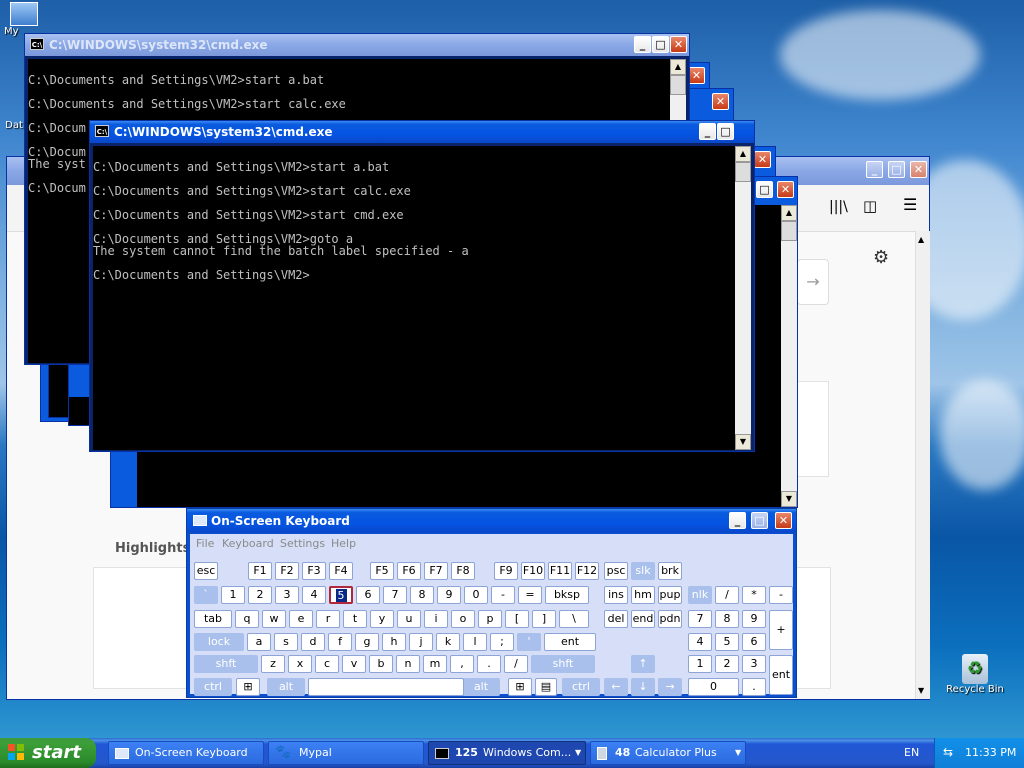  Describe the element at coordinates (754, 687) in the screenshot. I see `osk-key: .` at that location.